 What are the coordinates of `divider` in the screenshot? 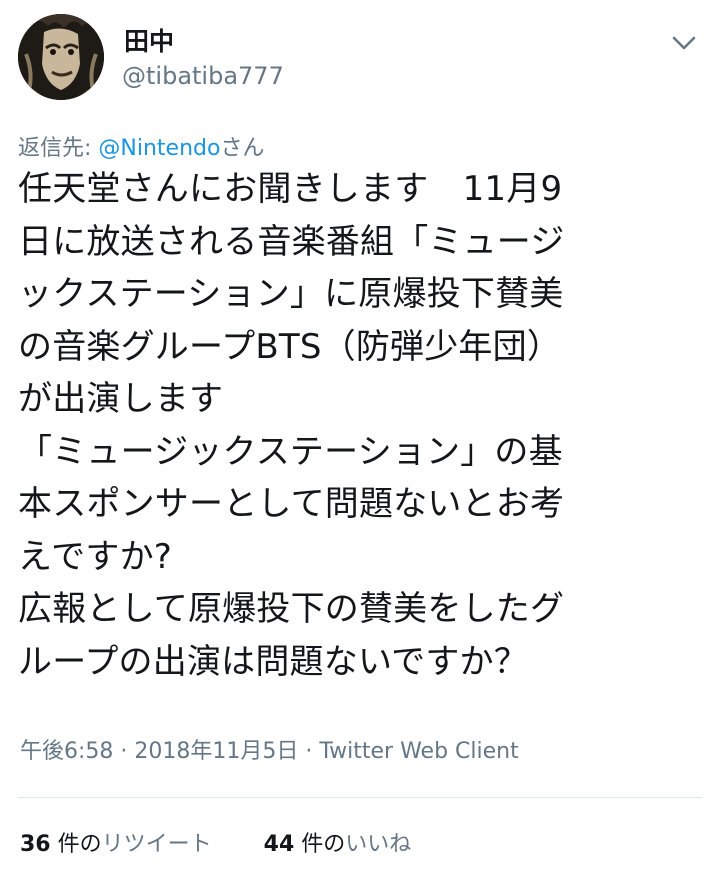 It's located at (360, 797).